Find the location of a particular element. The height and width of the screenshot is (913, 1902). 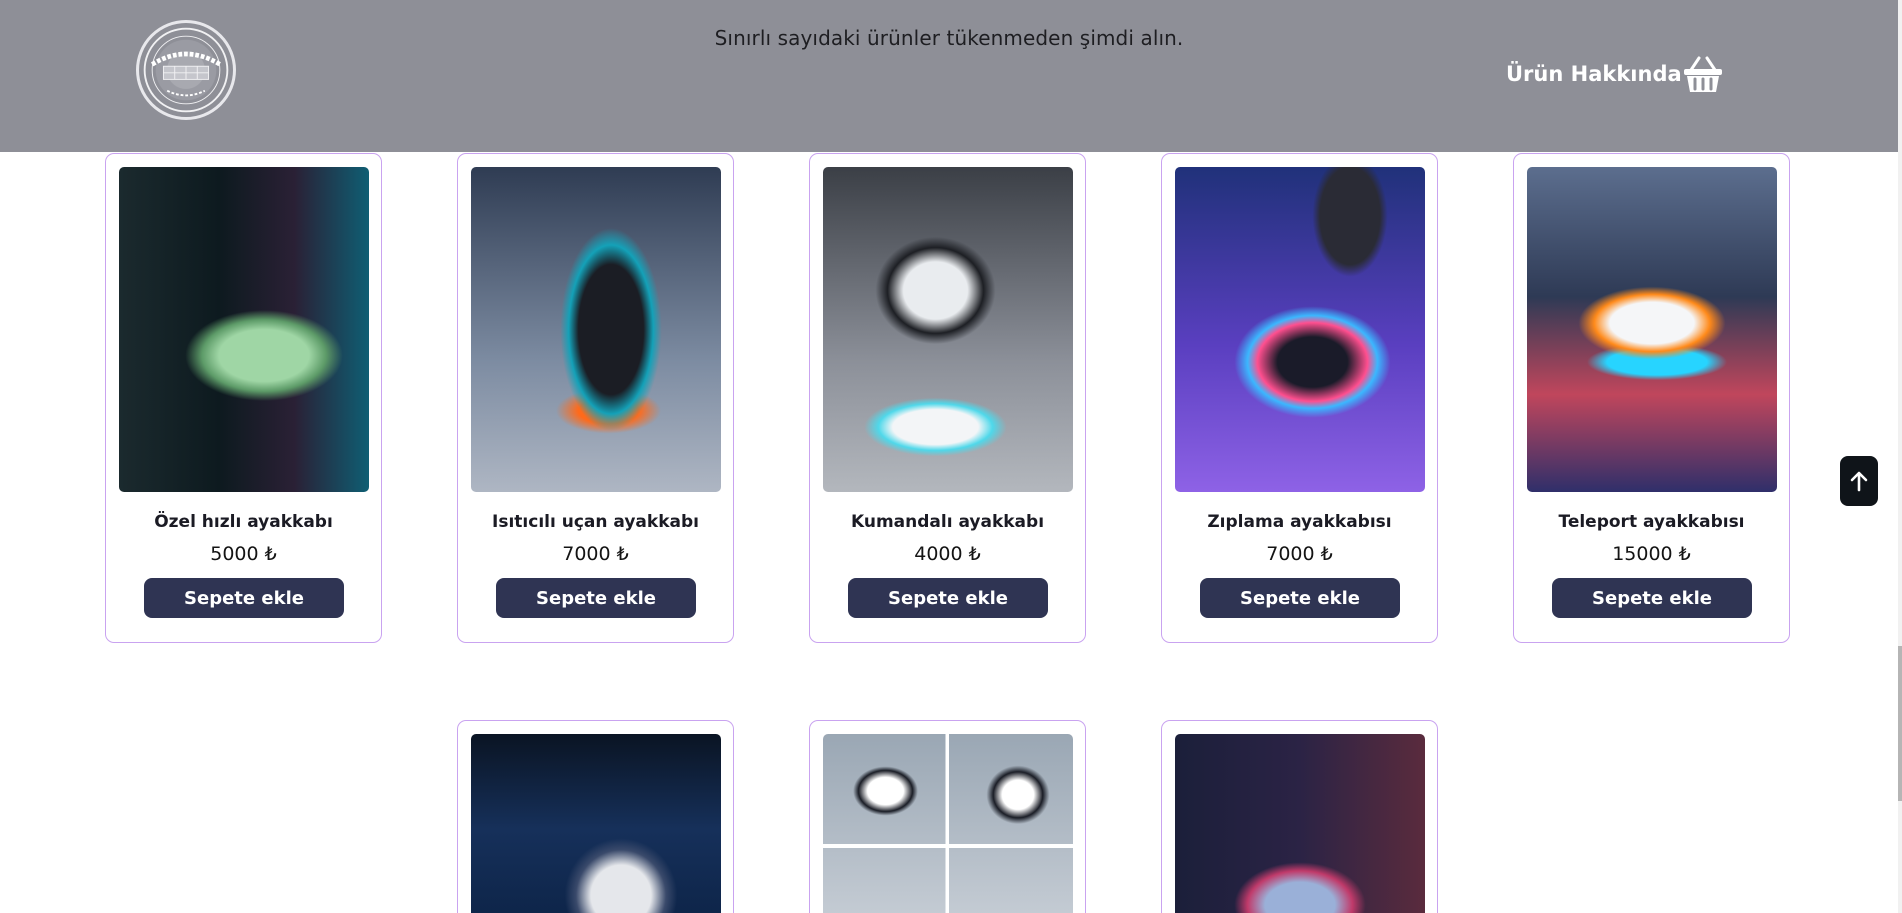

product-name: Isıtıcılı uçan ayakkabı is located at coordinates (595, 522).